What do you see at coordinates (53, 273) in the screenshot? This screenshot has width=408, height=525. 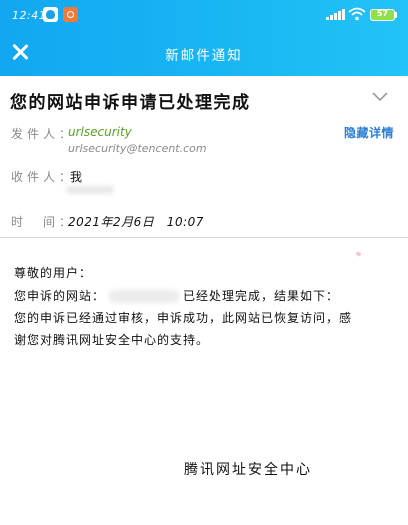 I see `body-greeting: 尊敬的用户：` at bounding box center [53, 273].